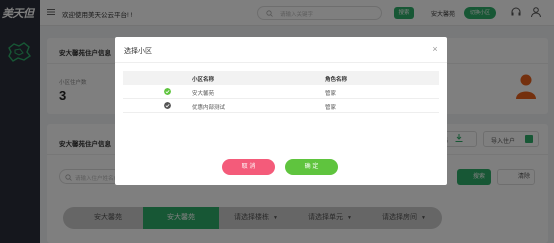 This screenshot has height=243, width=554. I want to click on table-row: 安大馨苑 管家, so click(281, 92).